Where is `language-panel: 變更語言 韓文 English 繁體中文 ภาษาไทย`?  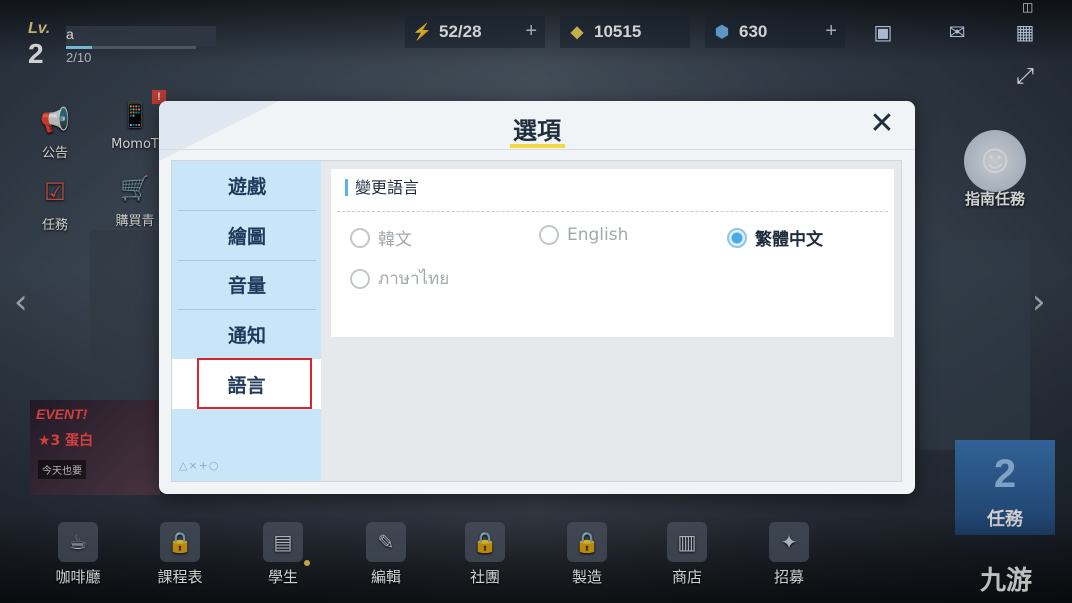
language-panel: 變更語言 韓文 English 繁體中文 ภาษาไทย is located at coordinates (612, 253).